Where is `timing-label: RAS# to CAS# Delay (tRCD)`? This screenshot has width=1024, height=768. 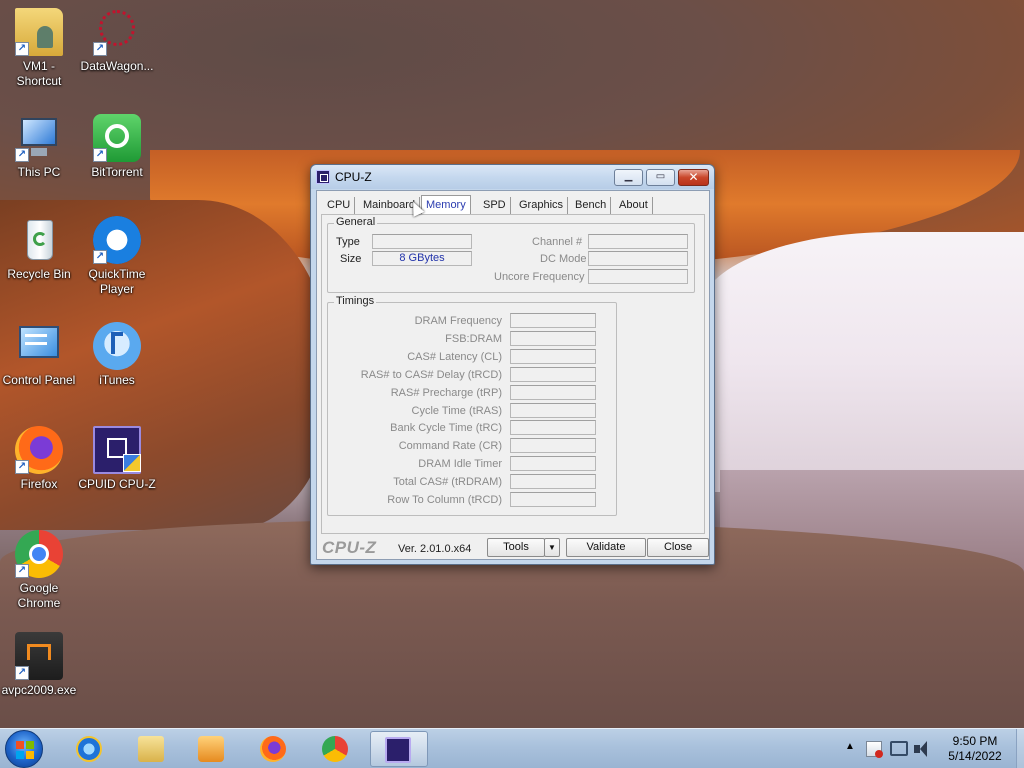 timing-label: RAS# to CAS# Delay (tRCD) is located at coordinates (431, 374).